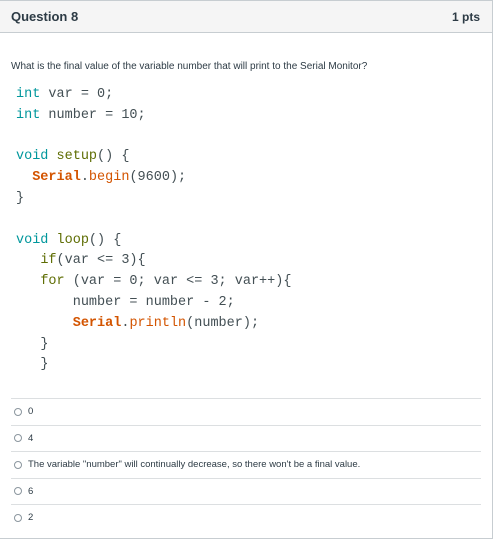 This screenshot has width=500, height=544. I want to click on answer-label: 2, so click(31, 518).